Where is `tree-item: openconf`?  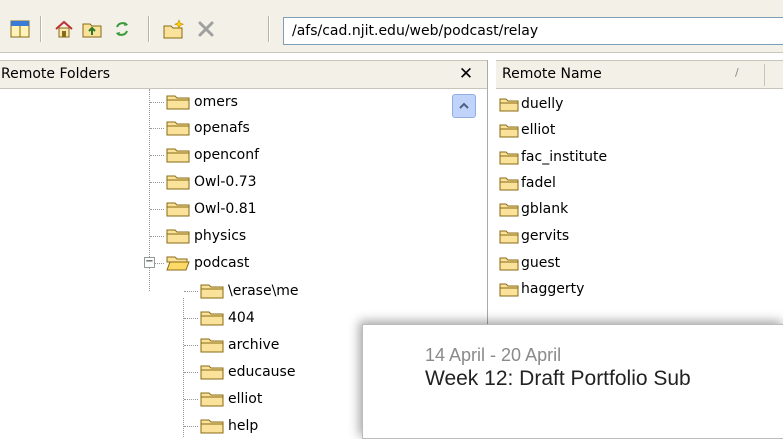 tree-item: openconf is located at coordinates (212, 155).